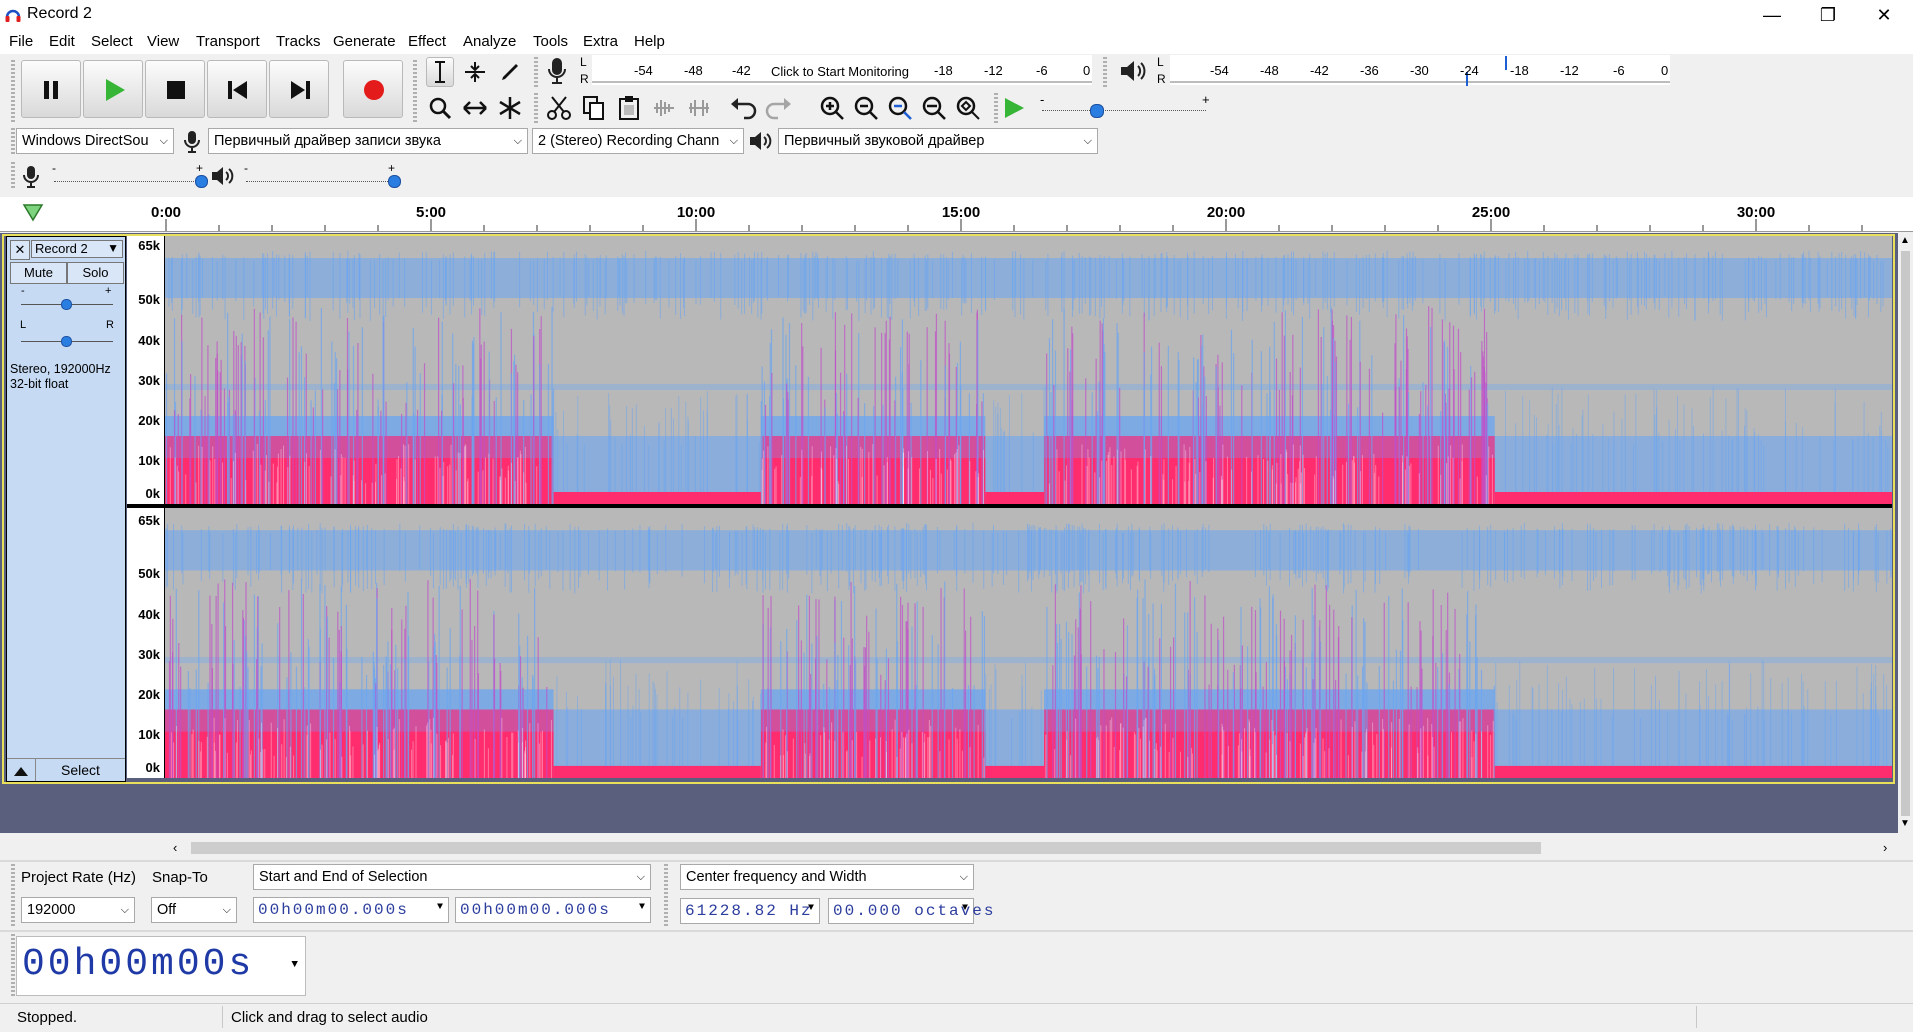  What do you see at coordinates (866, 108) in the screenshot?
I see `zoom-out-button` at bounding box center [866, 108].